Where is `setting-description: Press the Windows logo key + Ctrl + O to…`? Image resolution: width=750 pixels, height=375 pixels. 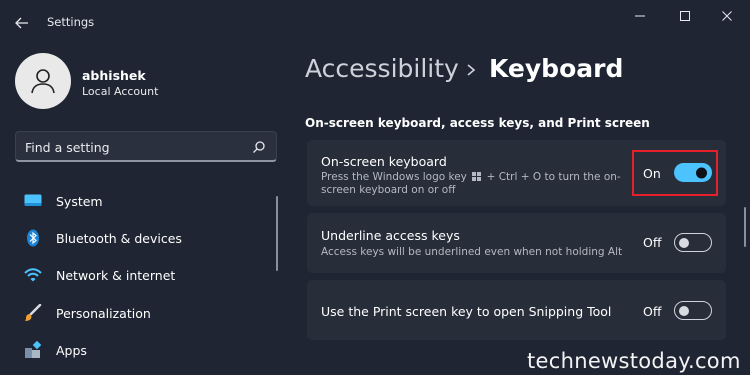 setting-description: Press the Windows logo key + Ctrl + O to… is located at coordinates (471, 183).